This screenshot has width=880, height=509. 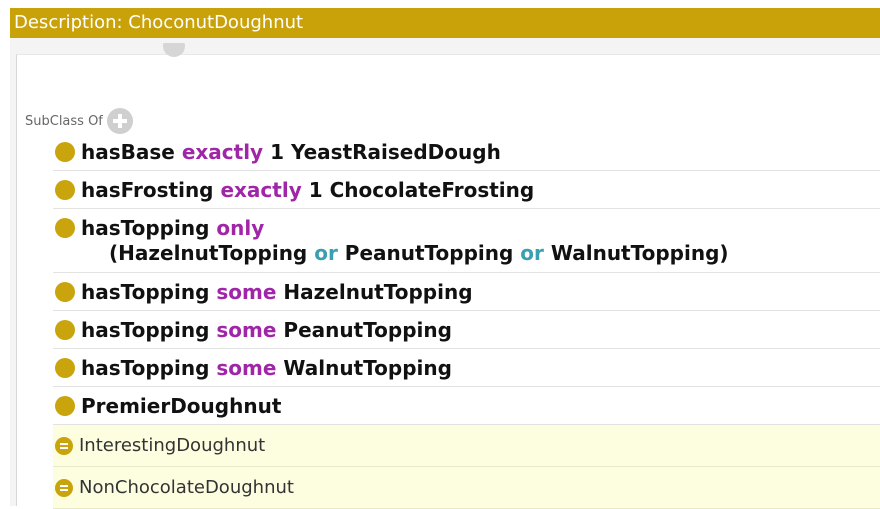 I want to click on class-expression: PremierDoughnut, so click(x=181, y=406).